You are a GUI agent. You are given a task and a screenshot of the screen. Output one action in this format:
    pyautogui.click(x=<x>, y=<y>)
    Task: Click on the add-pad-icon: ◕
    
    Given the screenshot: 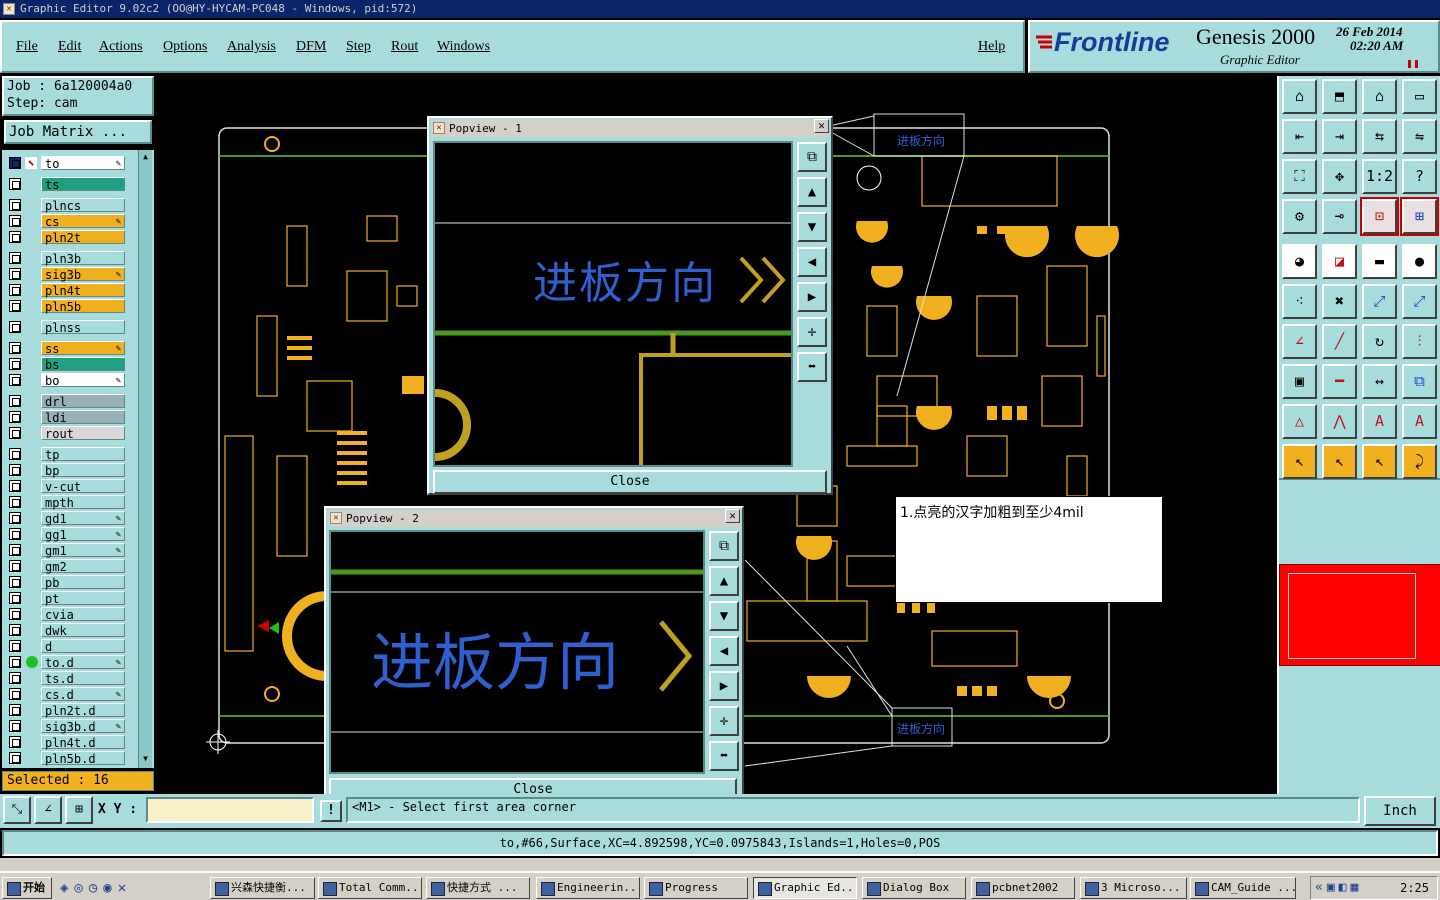 What is the action you would take?
    pyautogui.click(x=1299, y=261)
    